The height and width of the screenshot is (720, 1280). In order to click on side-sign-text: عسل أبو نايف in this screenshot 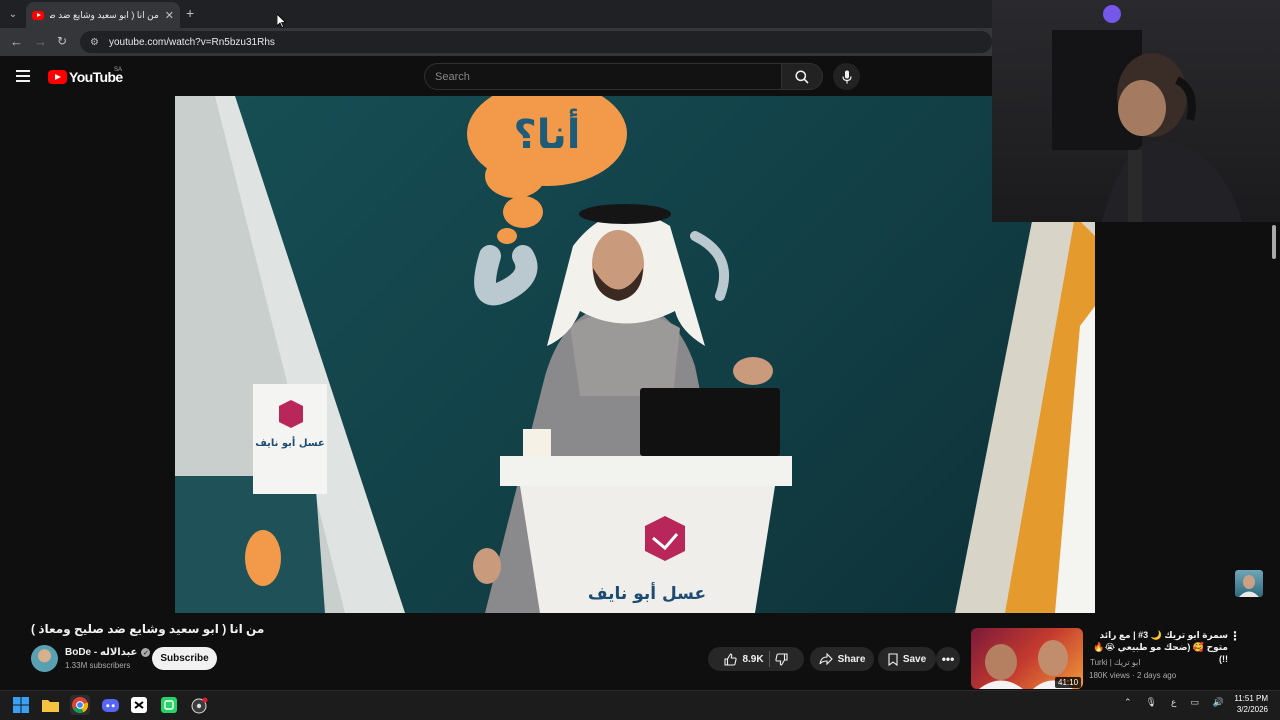, I will do `click(290, 442)`.